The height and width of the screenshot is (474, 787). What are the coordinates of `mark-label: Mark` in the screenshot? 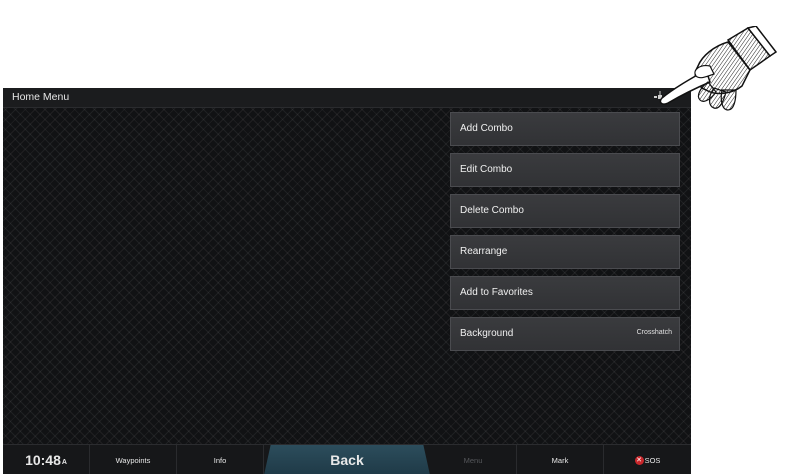 It's located at (560, 460).